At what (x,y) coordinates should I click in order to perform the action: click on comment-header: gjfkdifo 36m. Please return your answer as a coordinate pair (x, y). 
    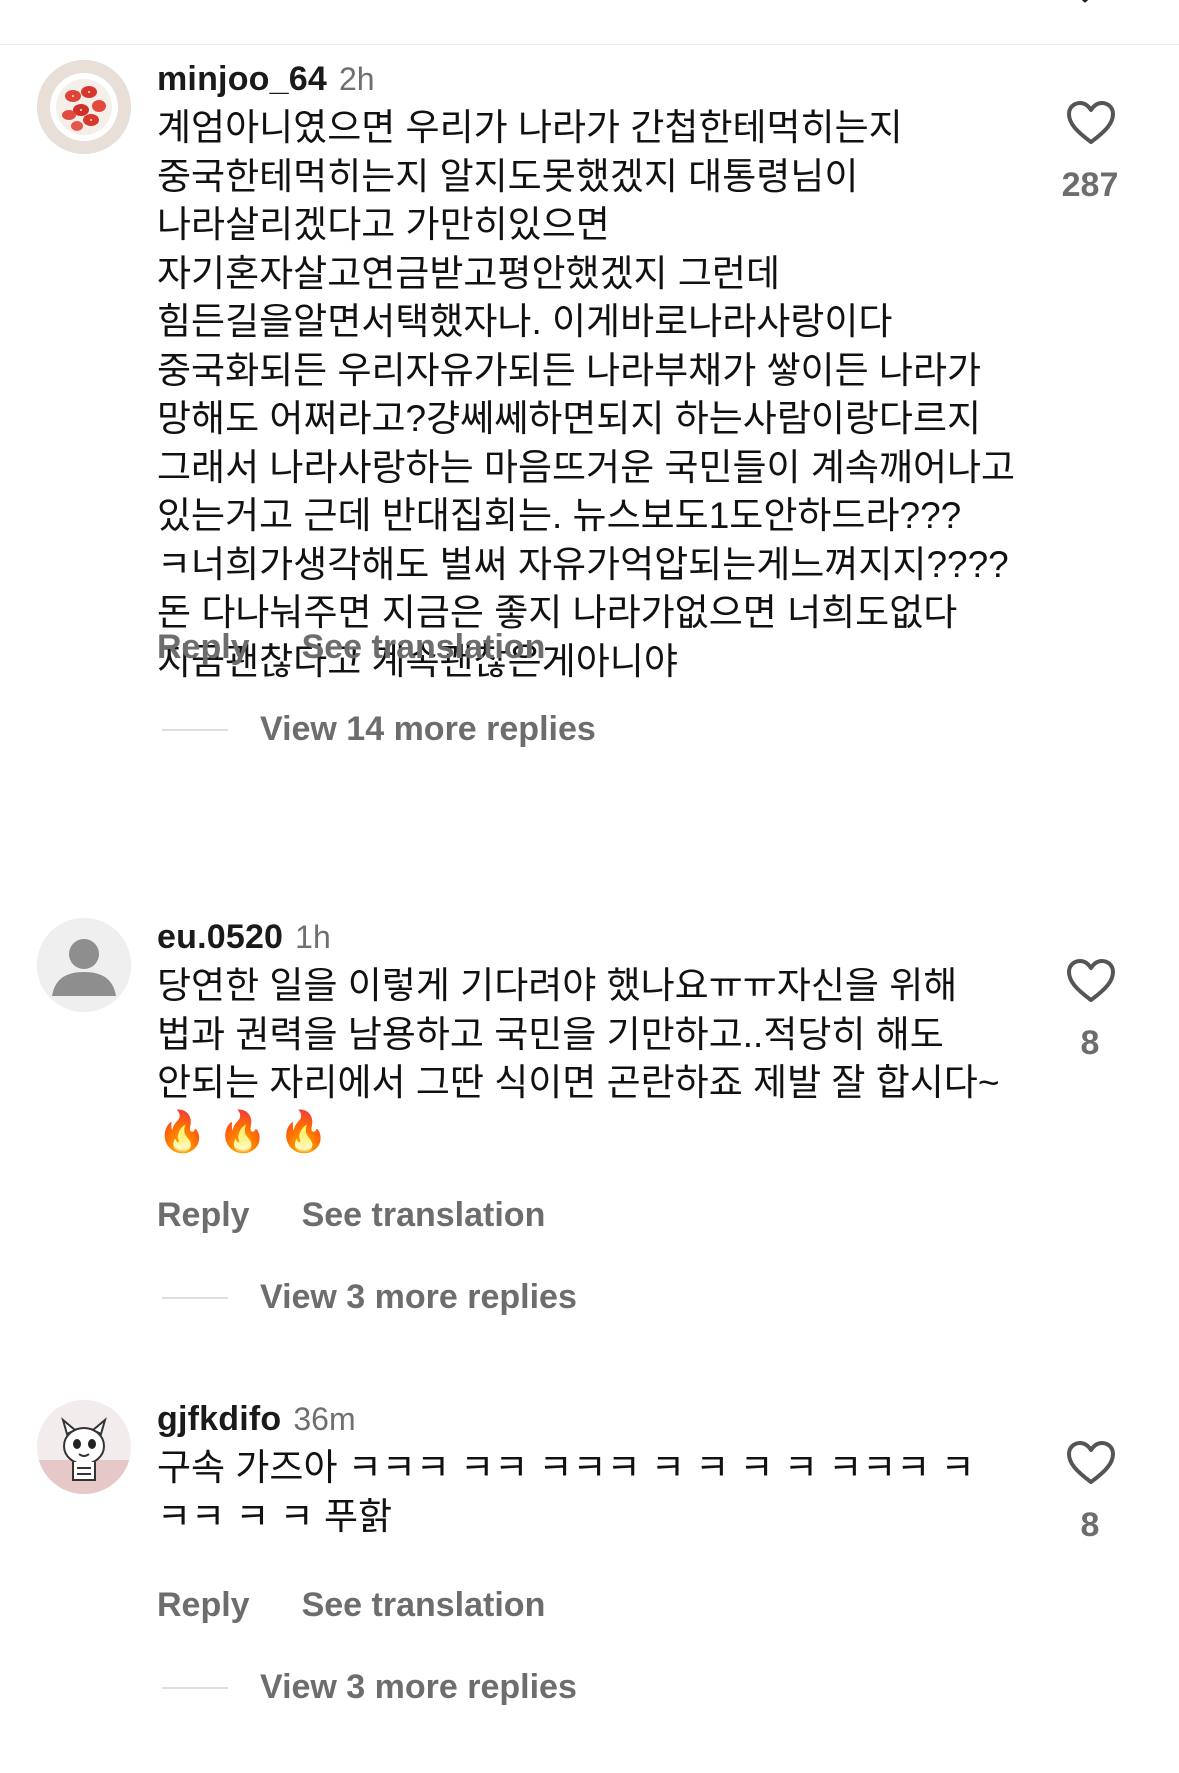
    Looking at the image, I should click on (256, 1422).